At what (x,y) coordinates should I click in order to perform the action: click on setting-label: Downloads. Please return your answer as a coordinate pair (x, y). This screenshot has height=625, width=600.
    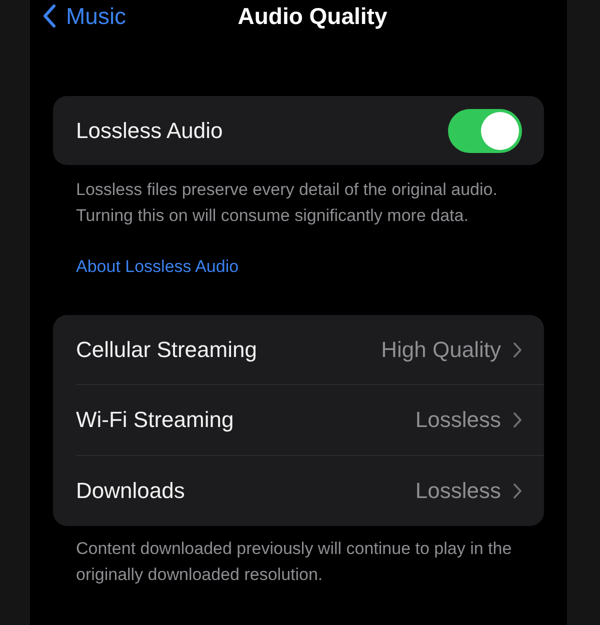
    Looking at the image, I should click on (131, 491).